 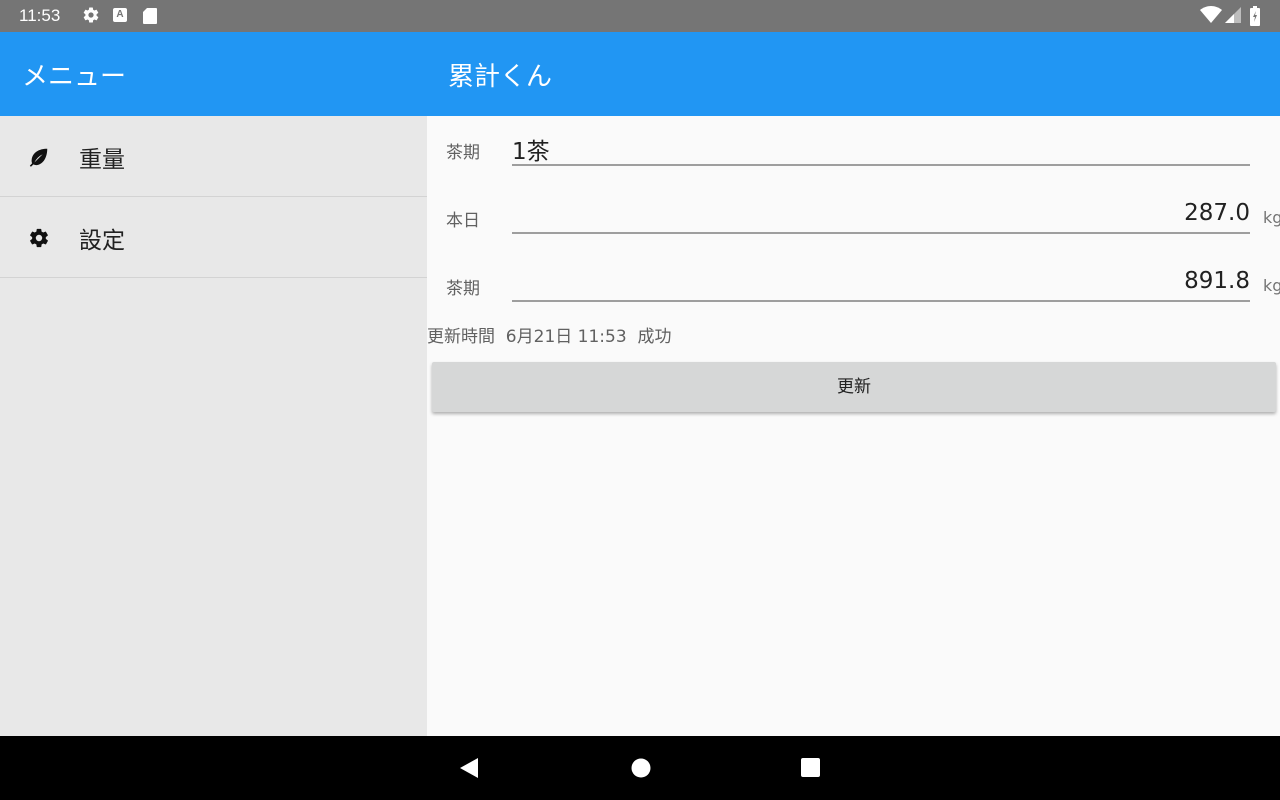 What do you see at coordinates (469, 770) in the screenshot?
I see `back-icon` at bounding box center [469, 770].